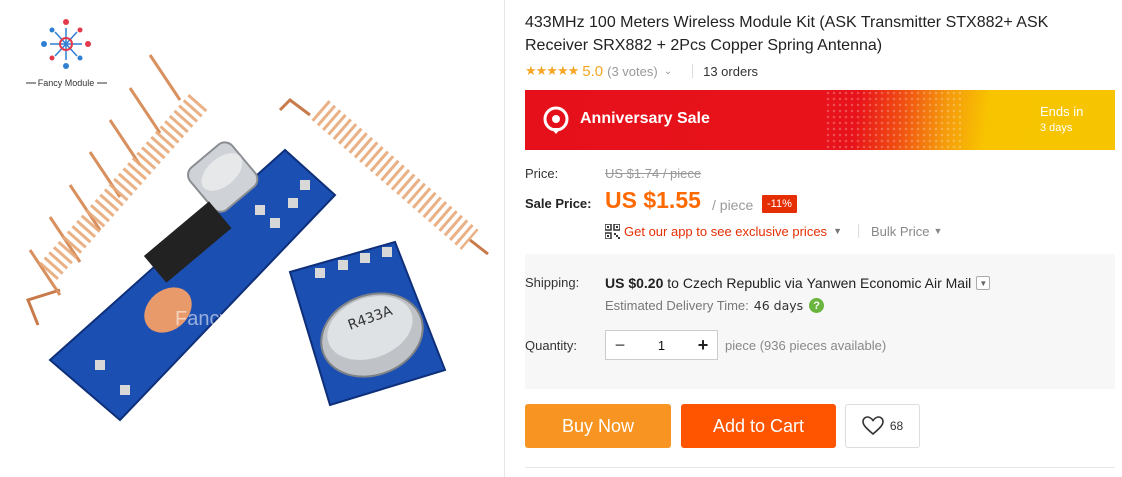 This screenshot has height=477, width=1122. I want to click on shipping-label: Shipping:, so click(552, 282).